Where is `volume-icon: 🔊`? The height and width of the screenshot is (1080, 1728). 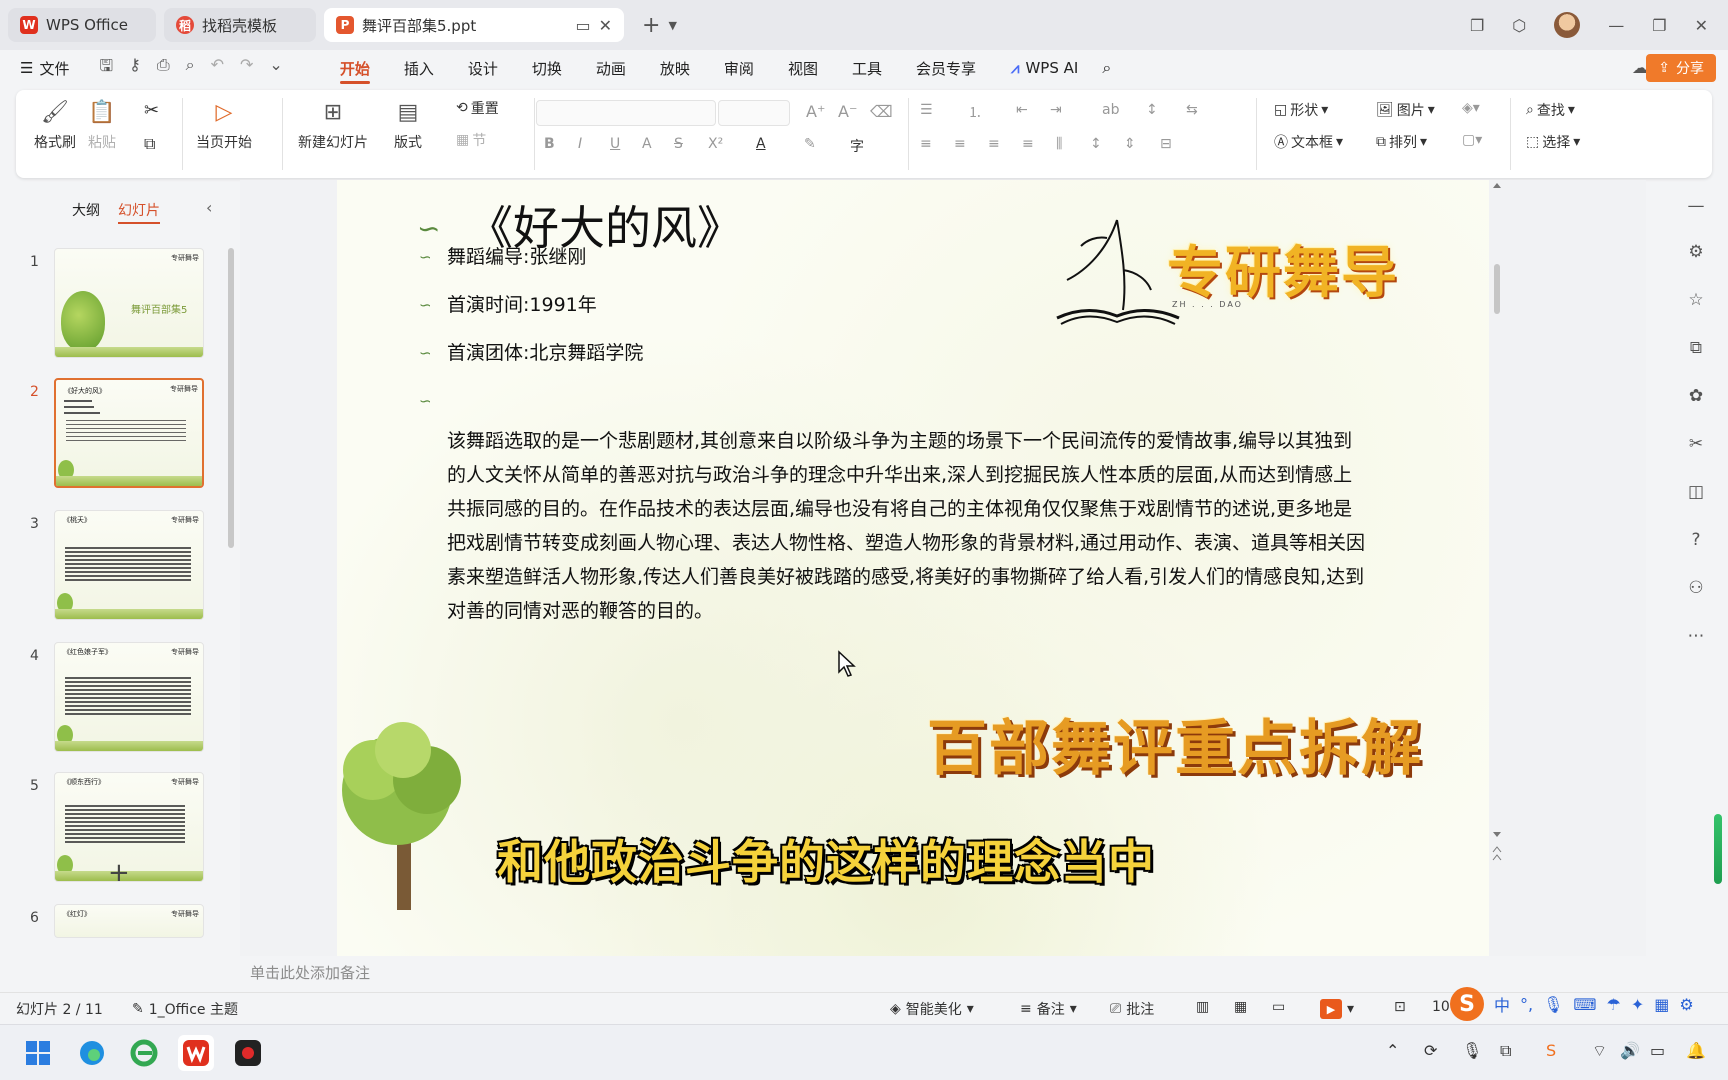 volume-icon: 🔊 is located at coordinates (1630, 1050).